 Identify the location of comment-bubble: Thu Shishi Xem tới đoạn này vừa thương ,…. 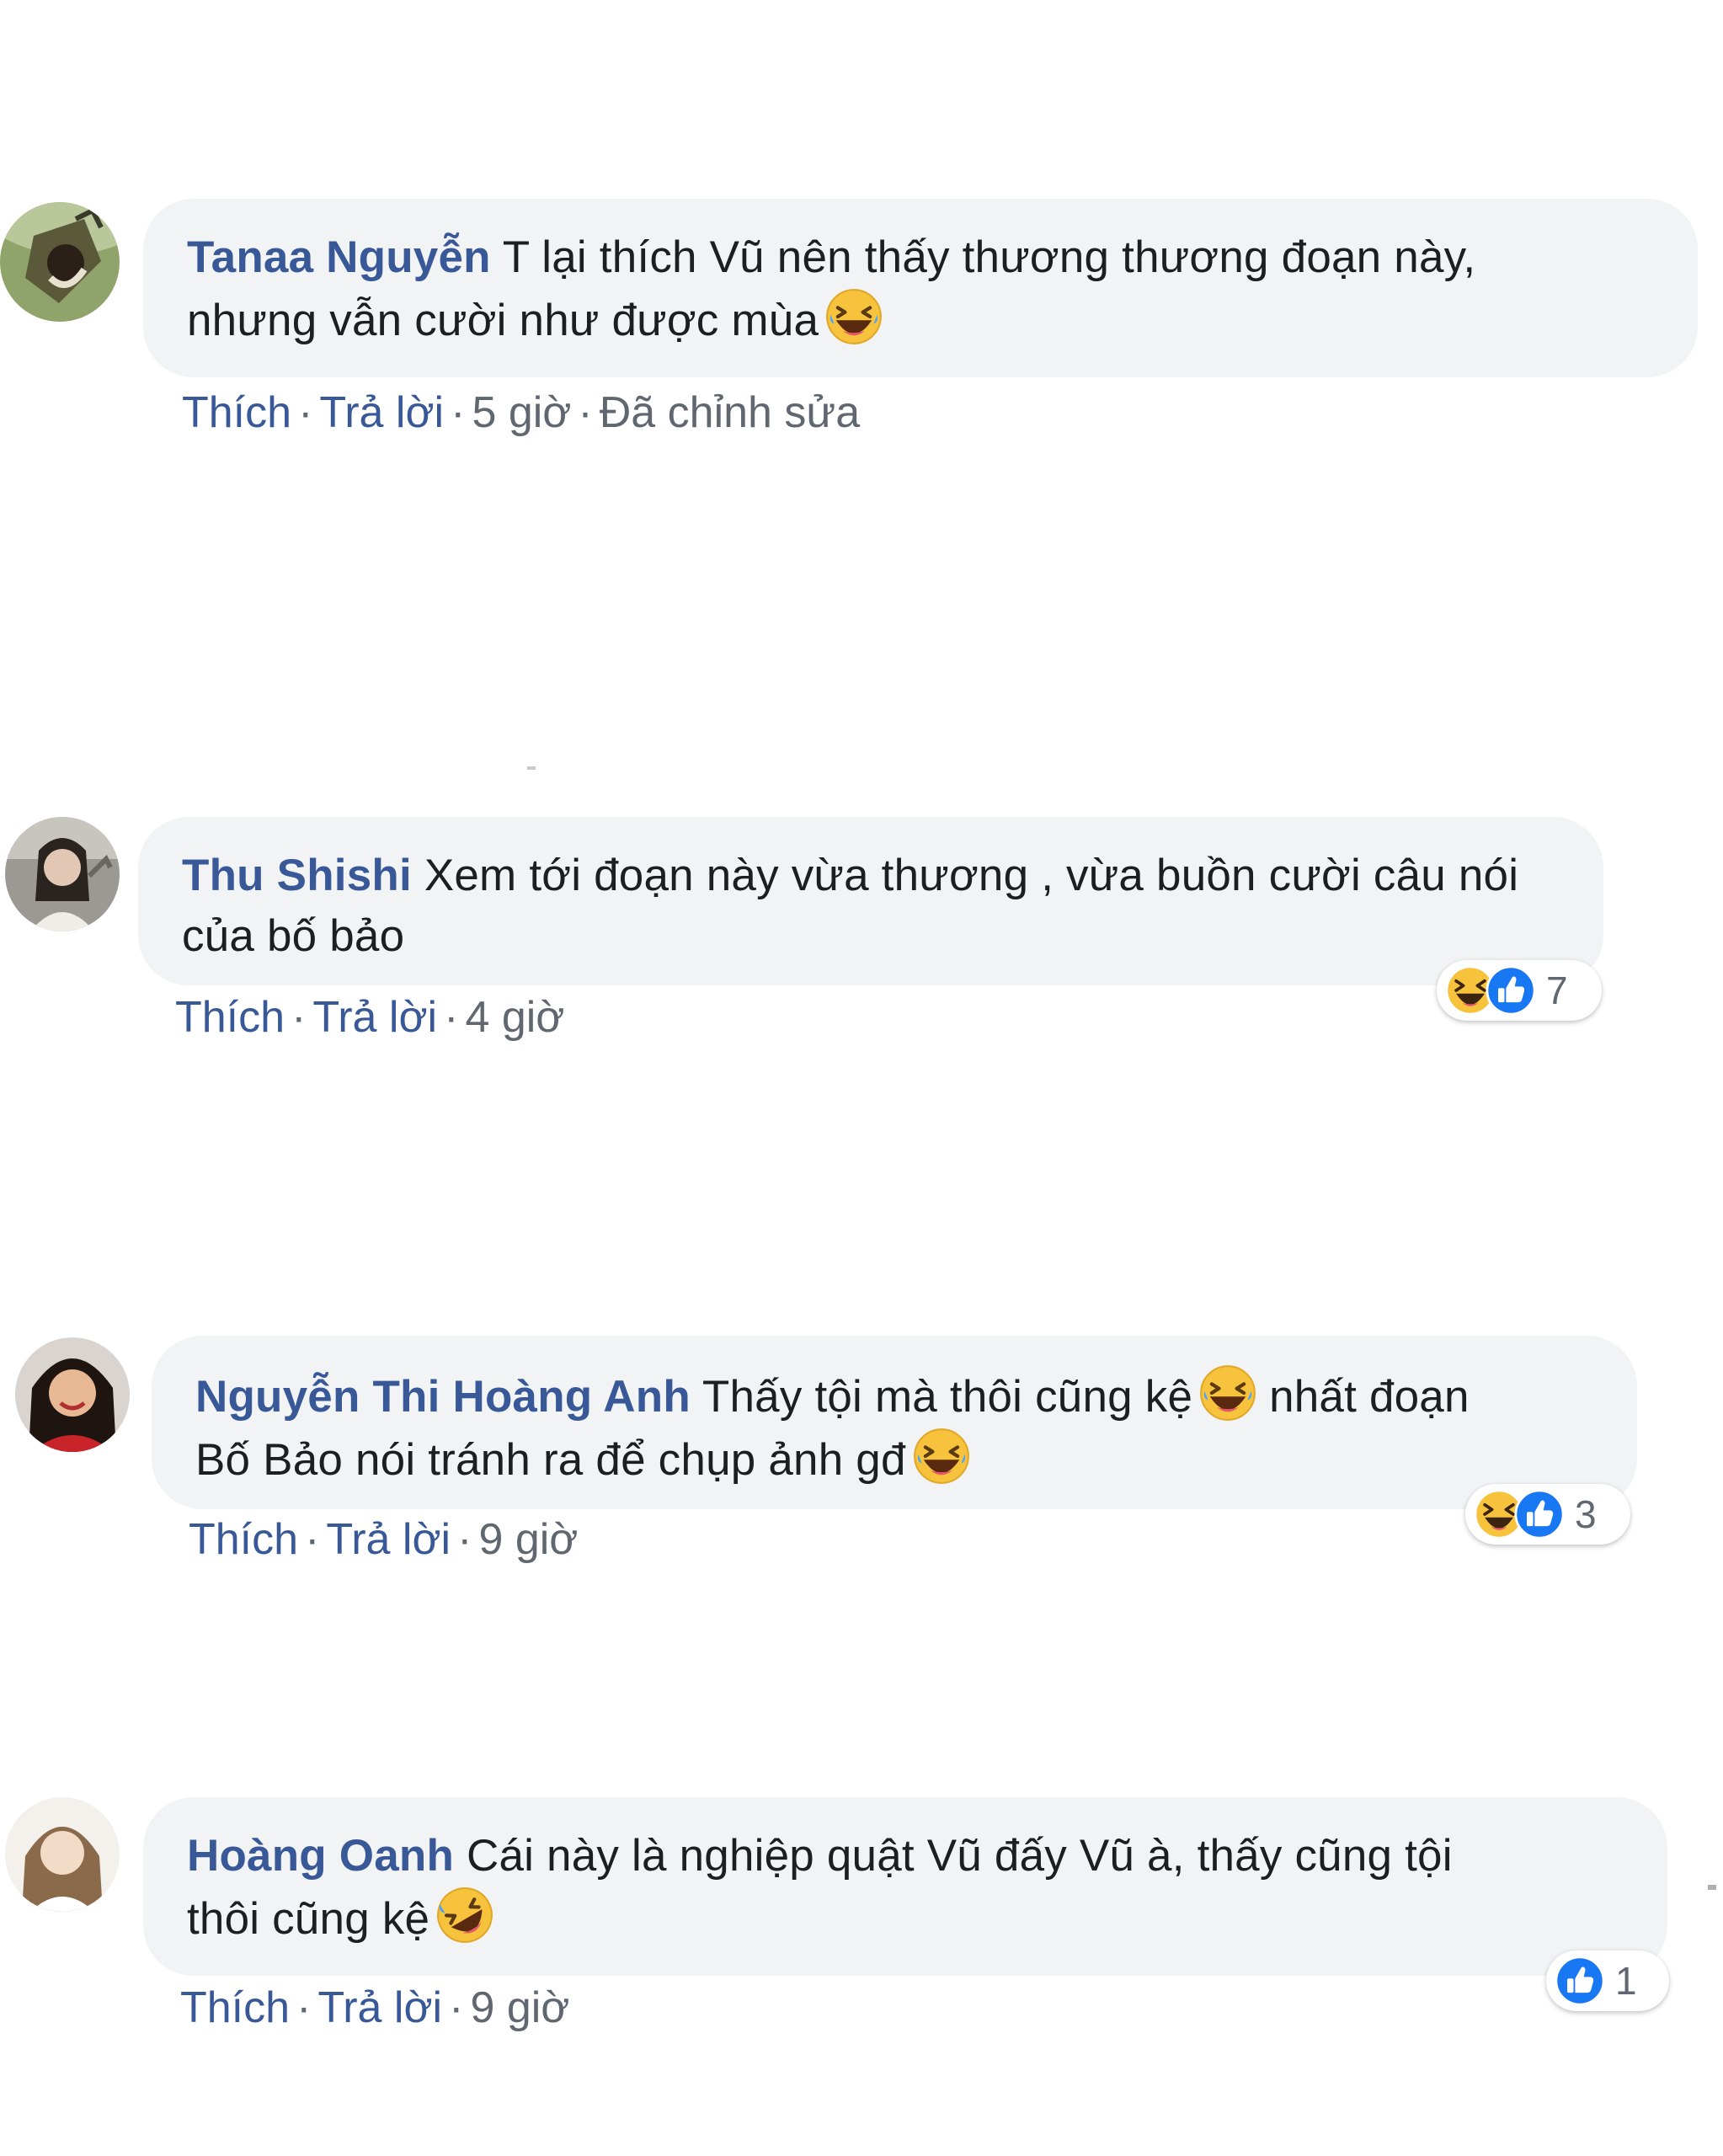
(870, 901).